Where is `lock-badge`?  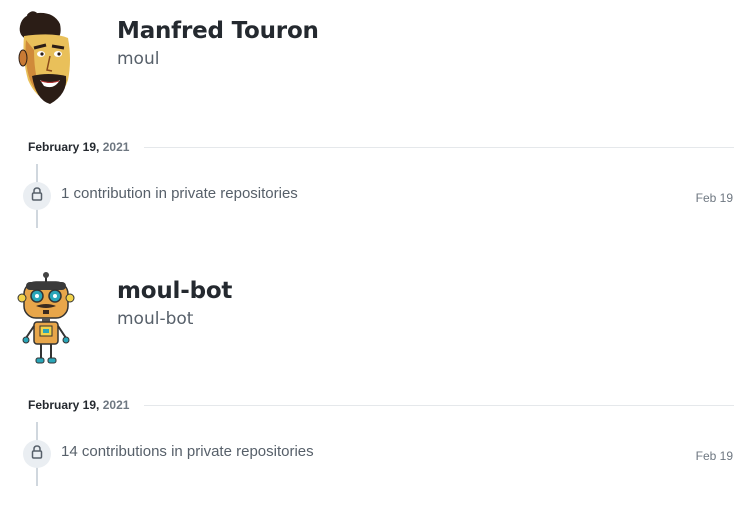
lock-badge is located at coordinates (37, 454).